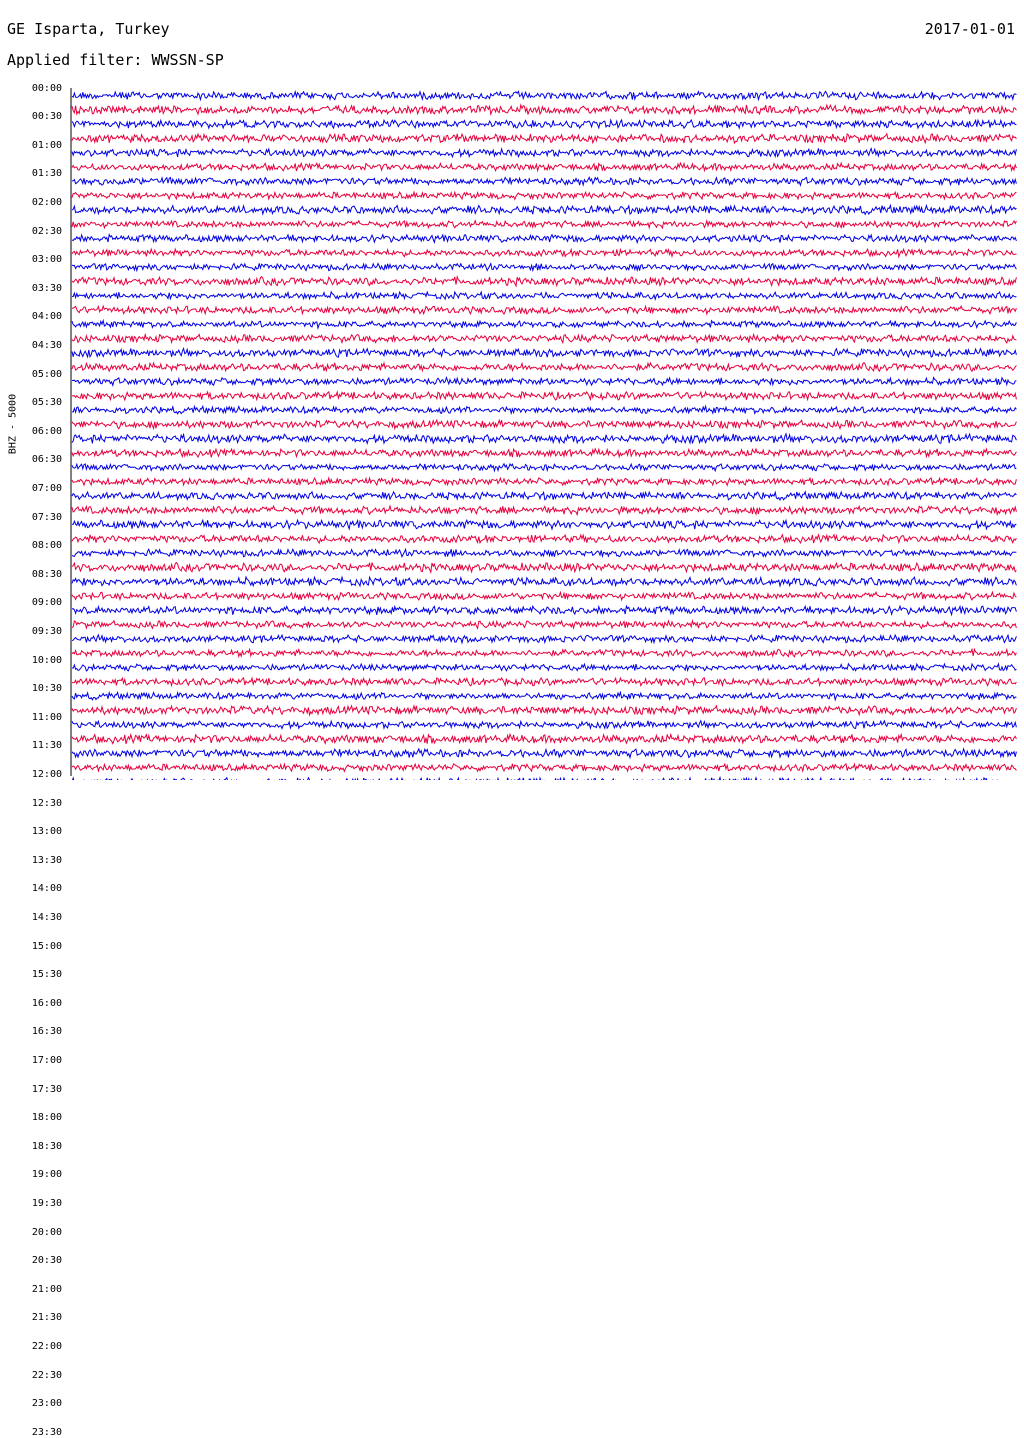 Image resolution: width=1024 pixels, height=1438 pixels. Describe the element at coordinates (46, 860) in the screenshot. I see `y-tick-label: 13:30` at that location.